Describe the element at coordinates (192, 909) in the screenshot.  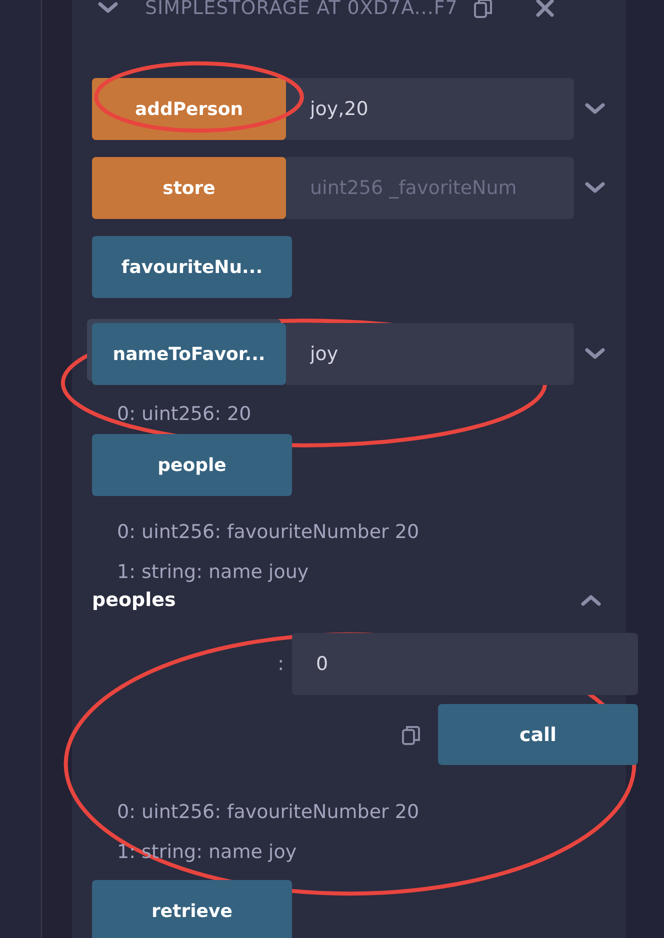
I see `function-button: retrieve` at that location.